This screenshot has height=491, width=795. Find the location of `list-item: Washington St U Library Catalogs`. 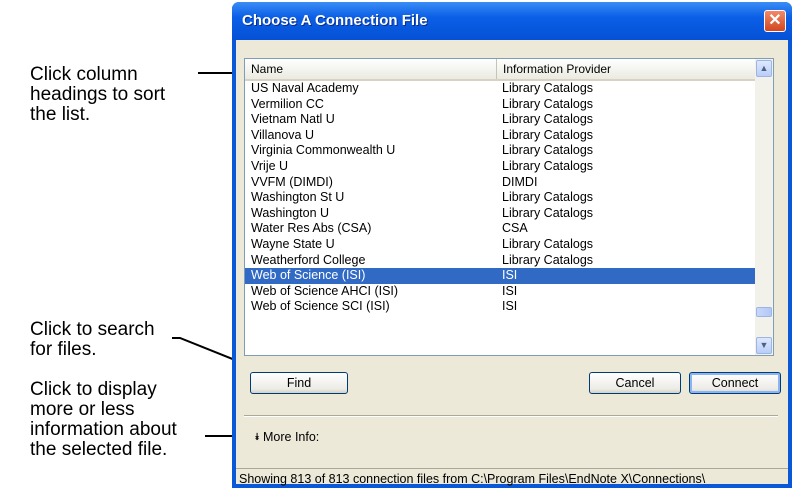

list-item: Washington St U Library Catalogs is located at coordinates (500, 198).